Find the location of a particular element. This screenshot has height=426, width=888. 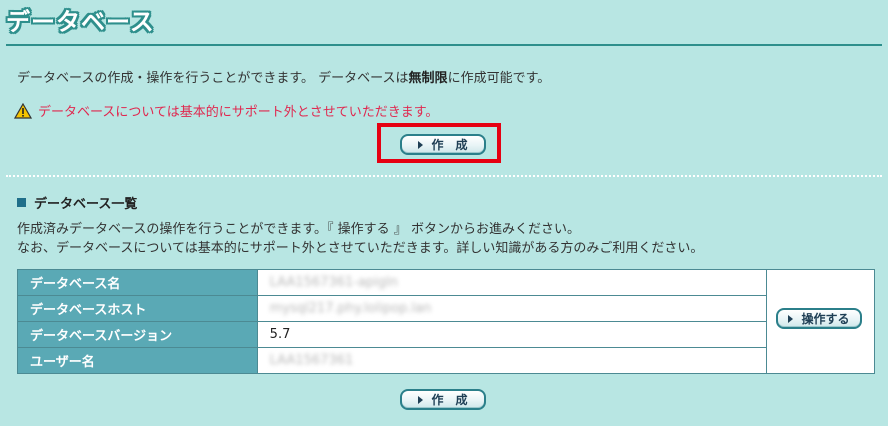

operate-button-label: 操作する is located at coordinates (825, 319).